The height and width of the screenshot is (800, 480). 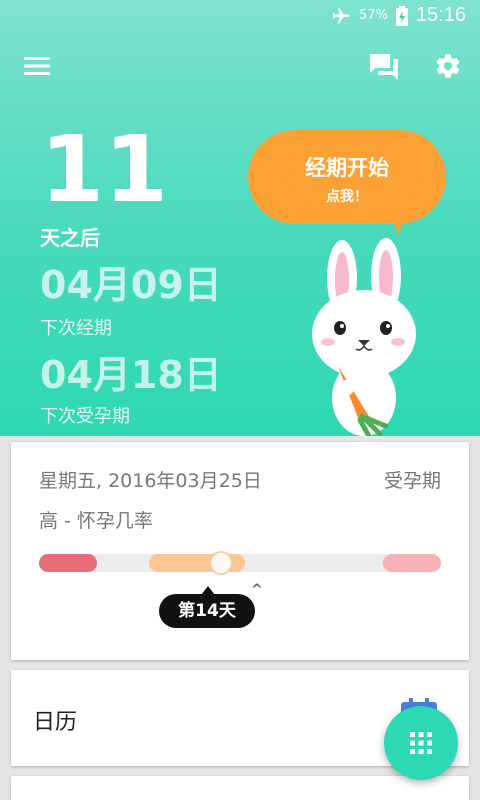 I want to click on countdown-label: 天之后, so click(x=70, y=238).